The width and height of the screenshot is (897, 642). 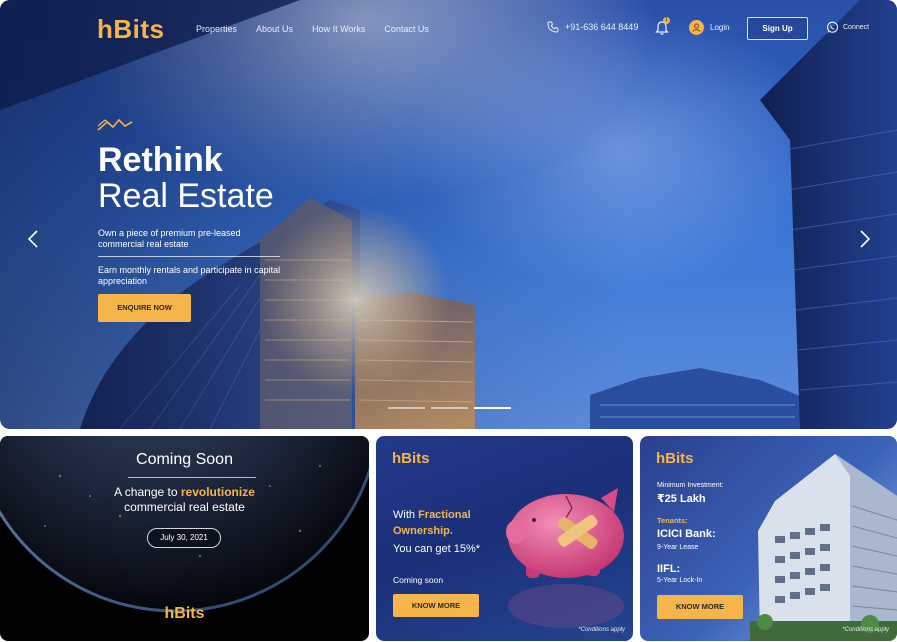 I want to click on tenant-icici-lease: 9-Year Lease, so click(x=678, y=547).